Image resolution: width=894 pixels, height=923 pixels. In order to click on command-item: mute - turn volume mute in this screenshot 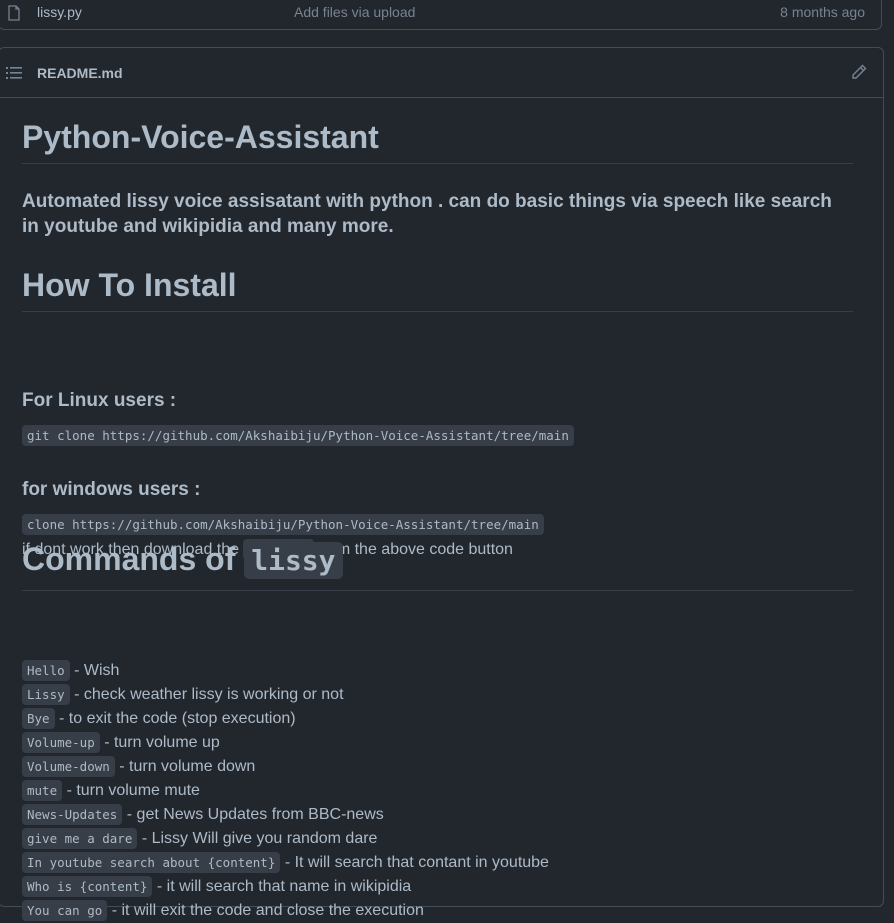, I will do `click(437, 791)`.